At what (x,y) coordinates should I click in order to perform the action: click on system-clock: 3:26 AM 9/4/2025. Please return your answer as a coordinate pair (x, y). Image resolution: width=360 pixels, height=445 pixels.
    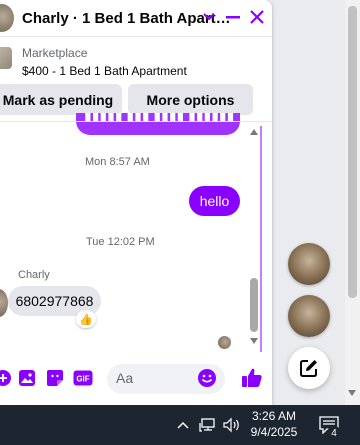
    Looking at the image, I should click on (274, 424).